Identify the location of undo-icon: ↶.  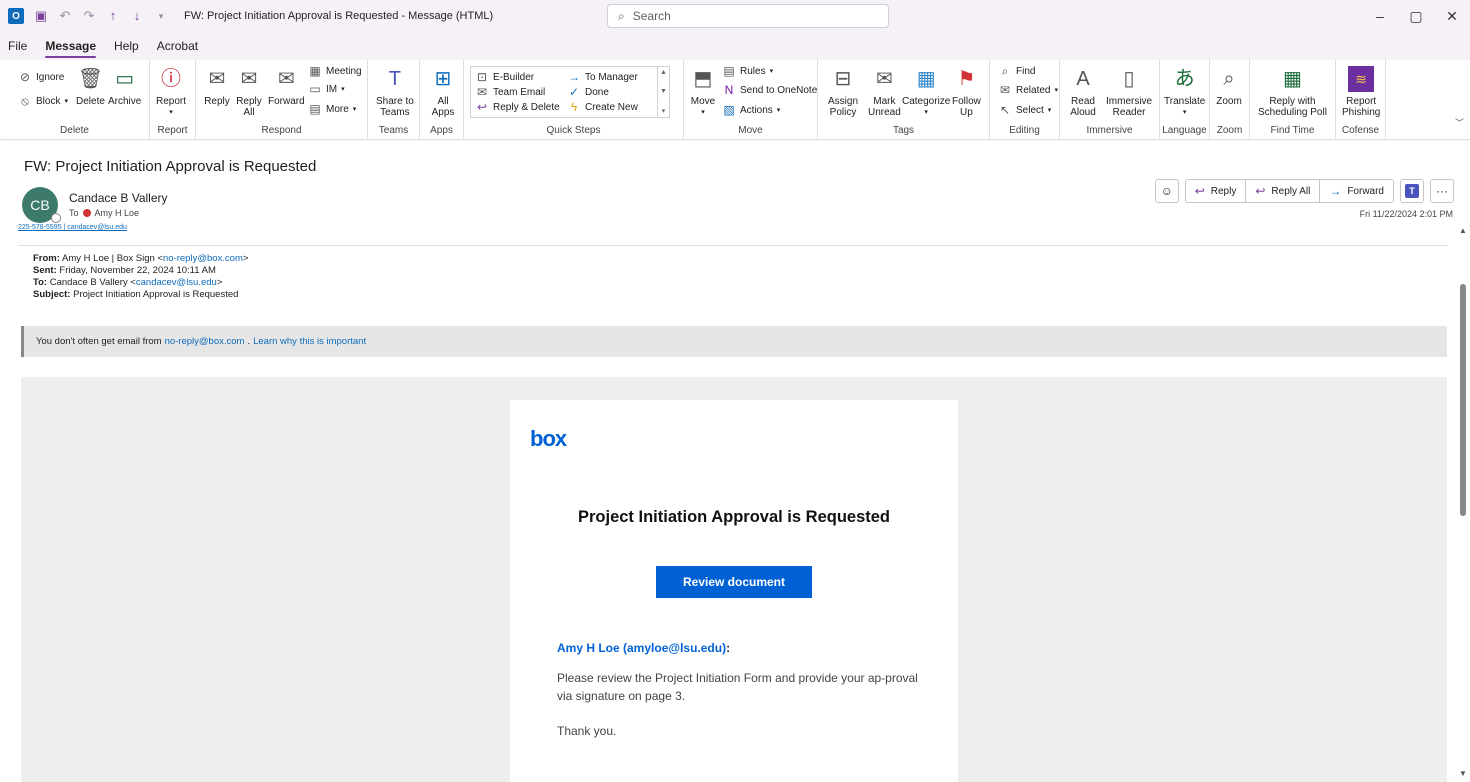
(65, 16).